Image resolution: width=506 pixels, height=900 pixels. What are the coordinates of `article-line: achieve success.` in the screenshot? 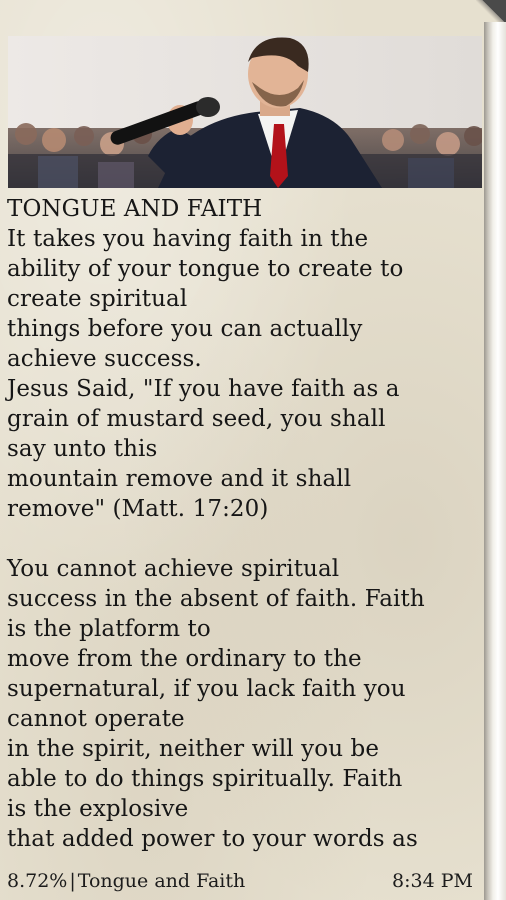 It's located at (104, 359).